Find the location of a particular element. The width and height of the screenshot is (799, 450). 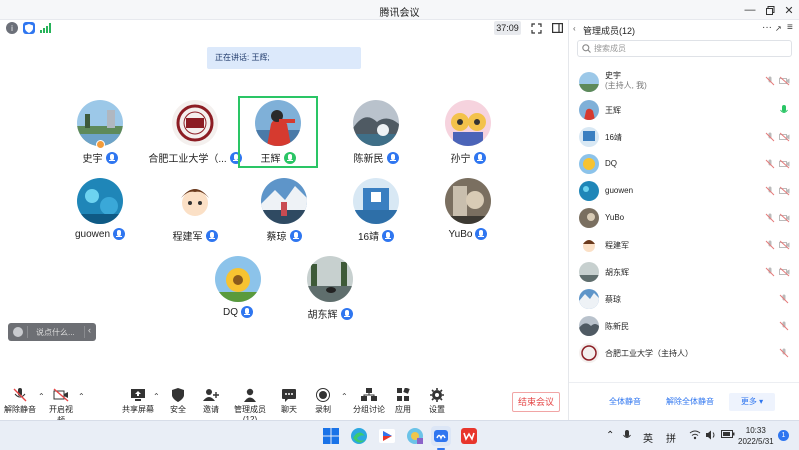

start-video-button: 开启视频 is located at coordinates (61, 406).